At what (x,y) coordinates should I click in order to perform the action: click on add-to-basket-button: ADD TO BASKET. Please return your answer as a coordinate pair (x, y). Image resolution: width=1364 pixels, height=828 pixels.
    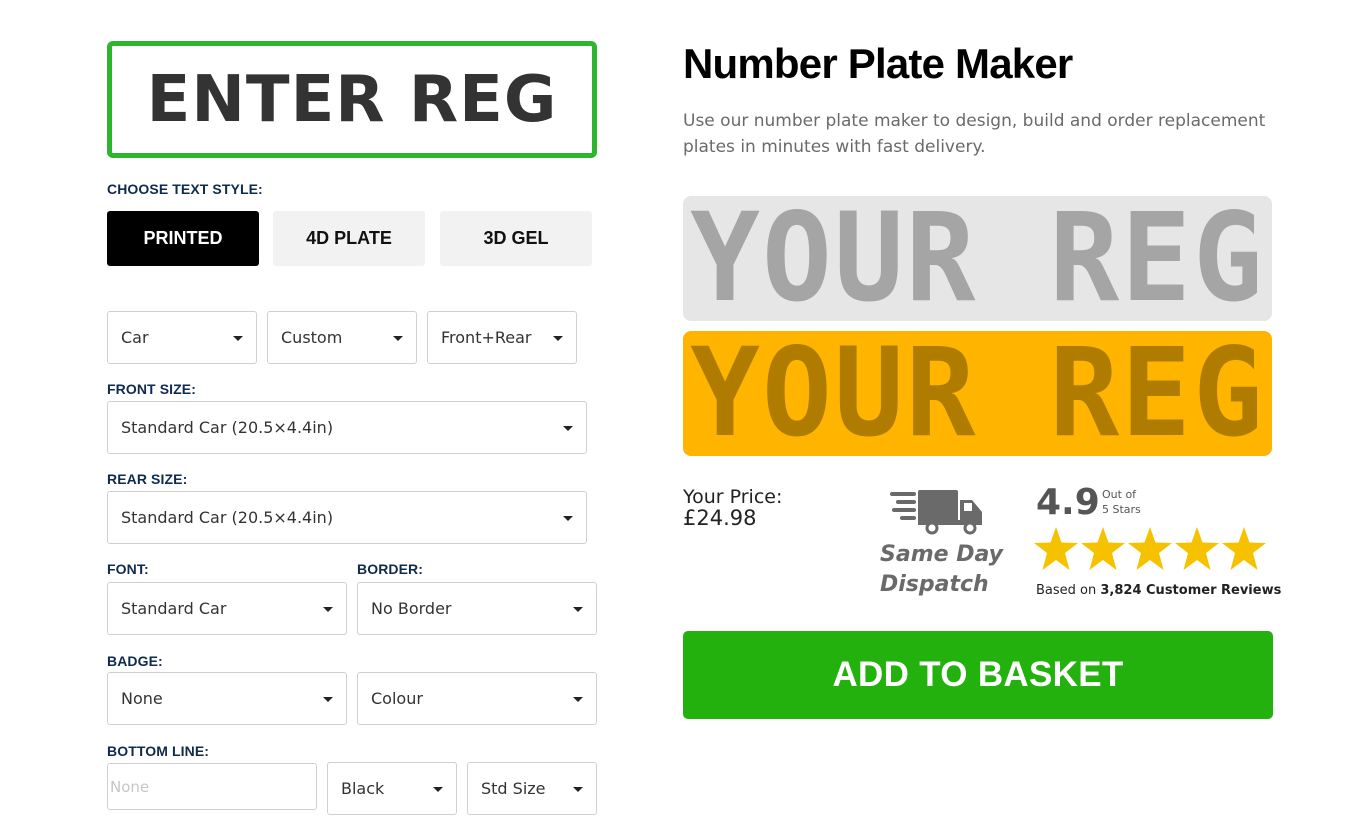
    Looking at the image, I should click on (978, 675).